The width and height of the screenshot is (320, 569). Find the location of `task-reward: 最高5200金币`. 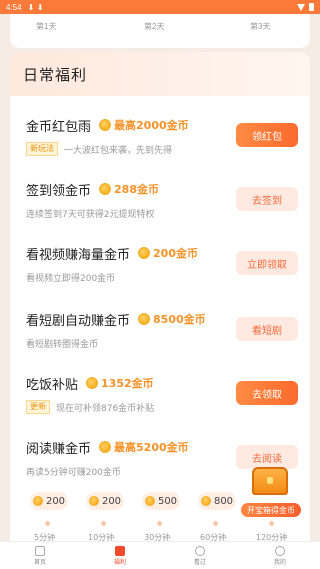

task-reward: 最高5200金币 is located at coordinates (151, 447).